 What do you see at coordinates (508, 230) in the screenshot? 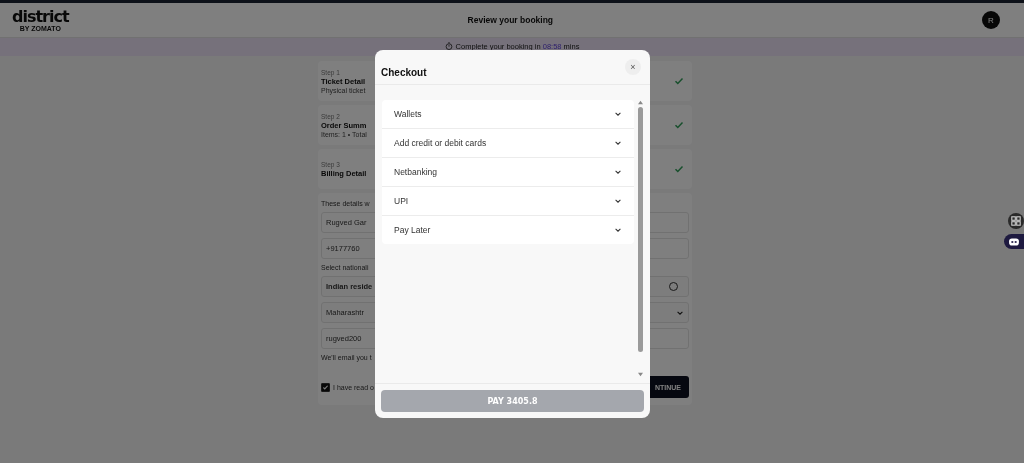
I see `payment-option: Pay Later` at bounding box center [508, 230].